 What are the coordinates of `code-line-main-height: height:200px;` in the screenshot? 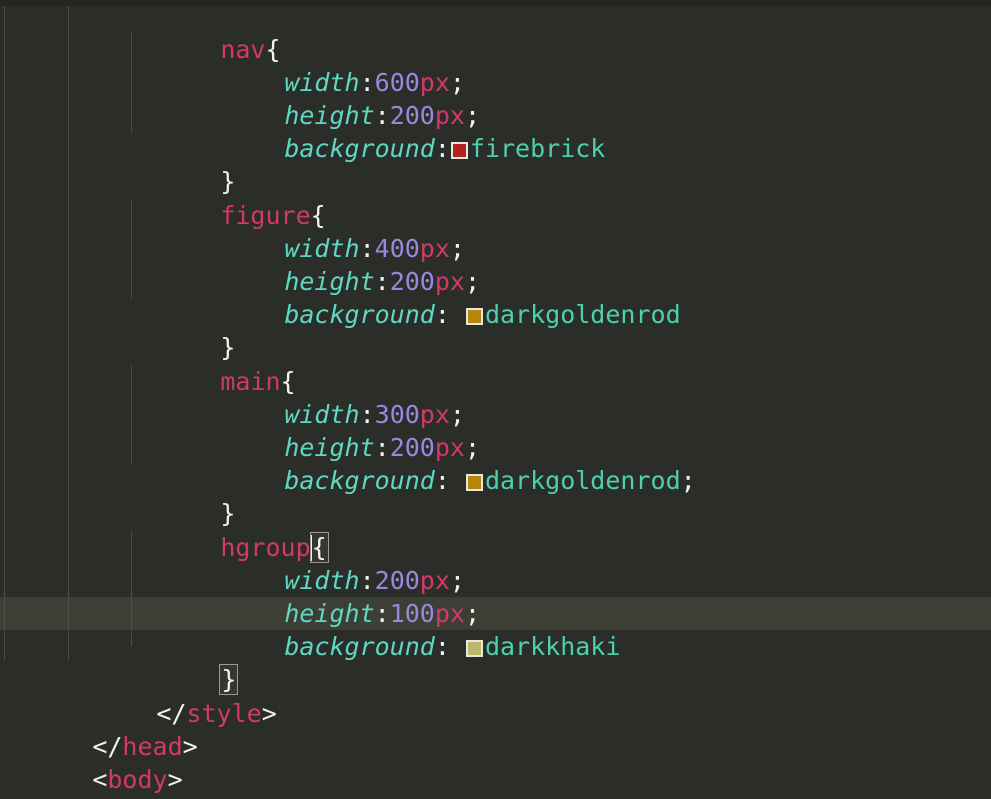 It's located at (495, 430).